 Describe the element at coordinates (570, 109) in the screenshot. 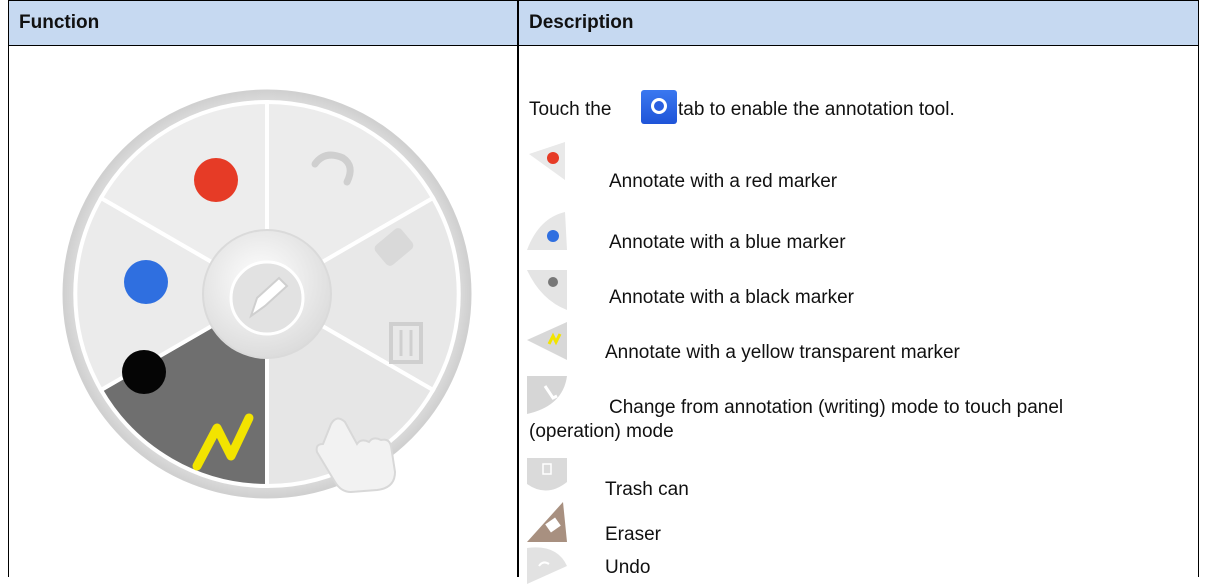

I see `intro-text-before: Touch the` at that location.